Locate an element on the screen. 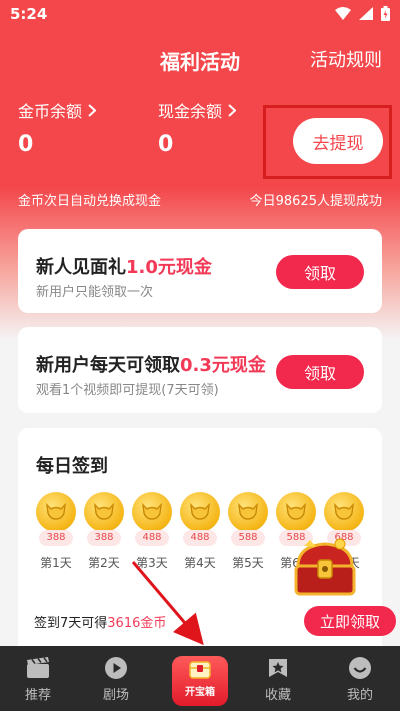 The height and width of the screenshot is (711, 400). card-amount: 1.0元现金 is located at coordinates (169, 267).